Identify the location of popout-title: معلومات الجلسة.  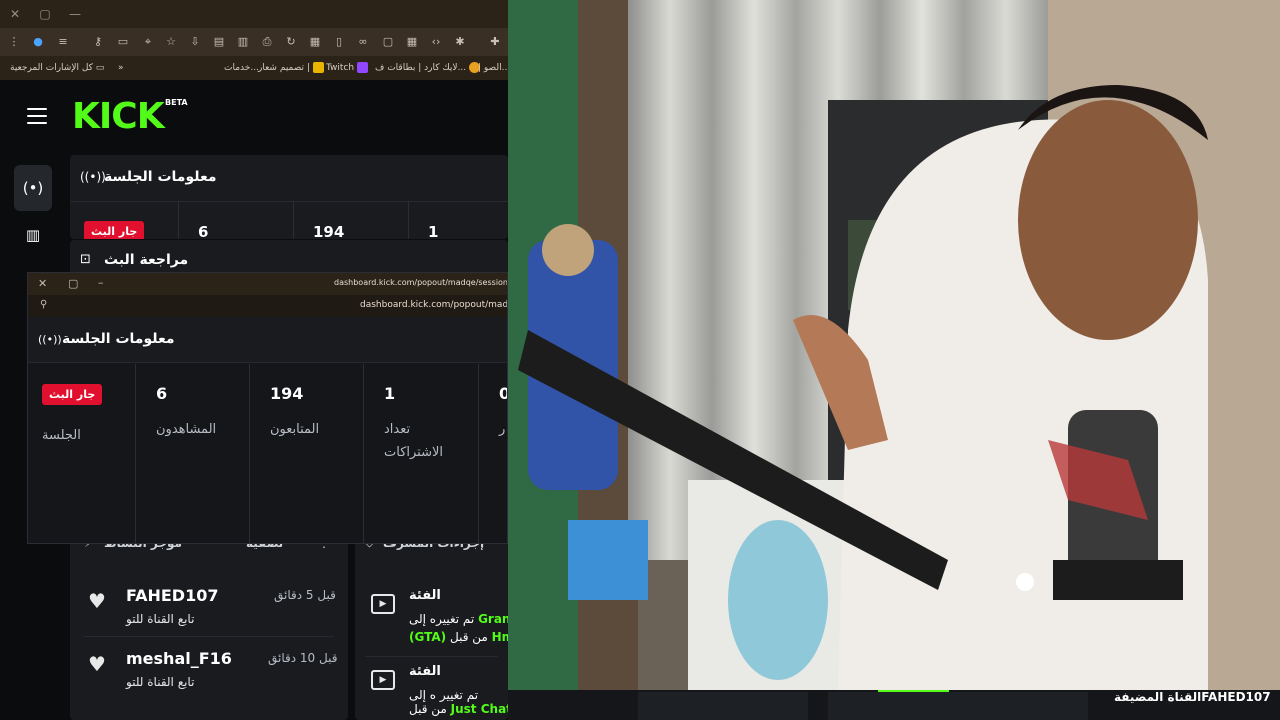
(118, 339).